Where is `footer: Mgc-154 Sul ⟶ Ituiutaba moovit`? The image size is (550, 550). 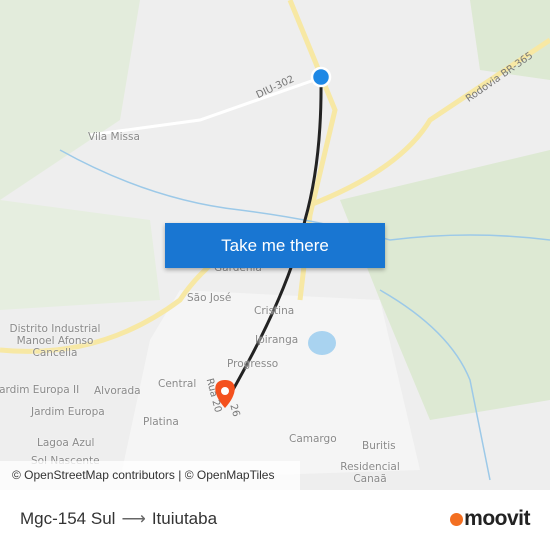
footer: Mgc-154 Sul ⟶ Ituiutaba moovit is located at coordinates (275, 520).